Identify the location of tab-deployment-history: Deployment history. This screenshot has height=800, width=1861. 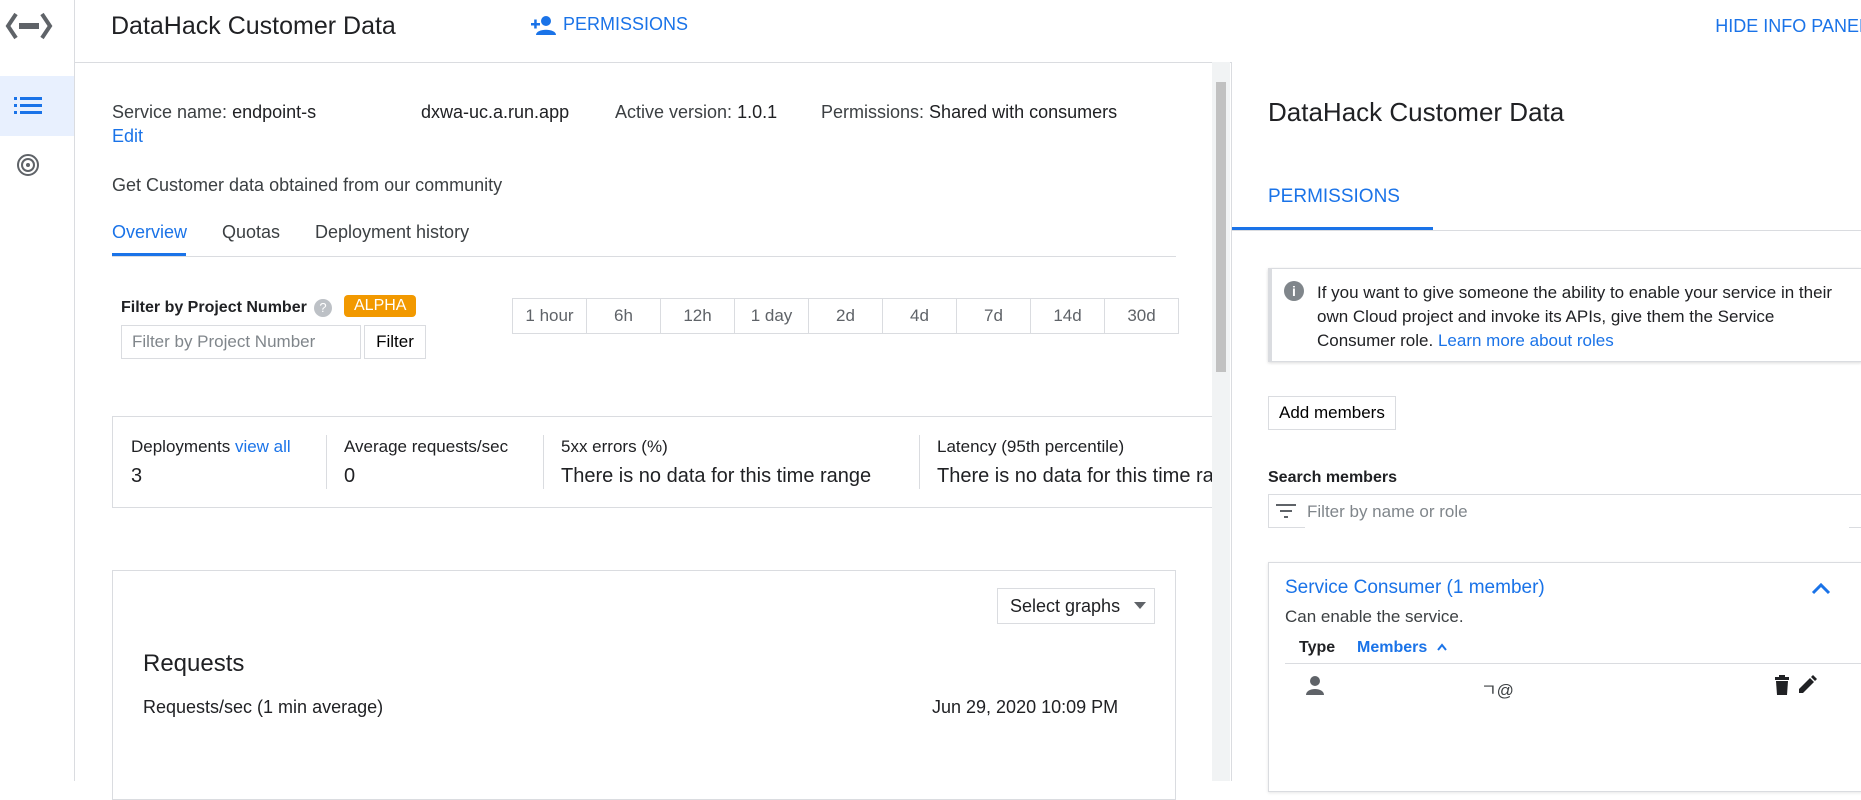
(392, 232).